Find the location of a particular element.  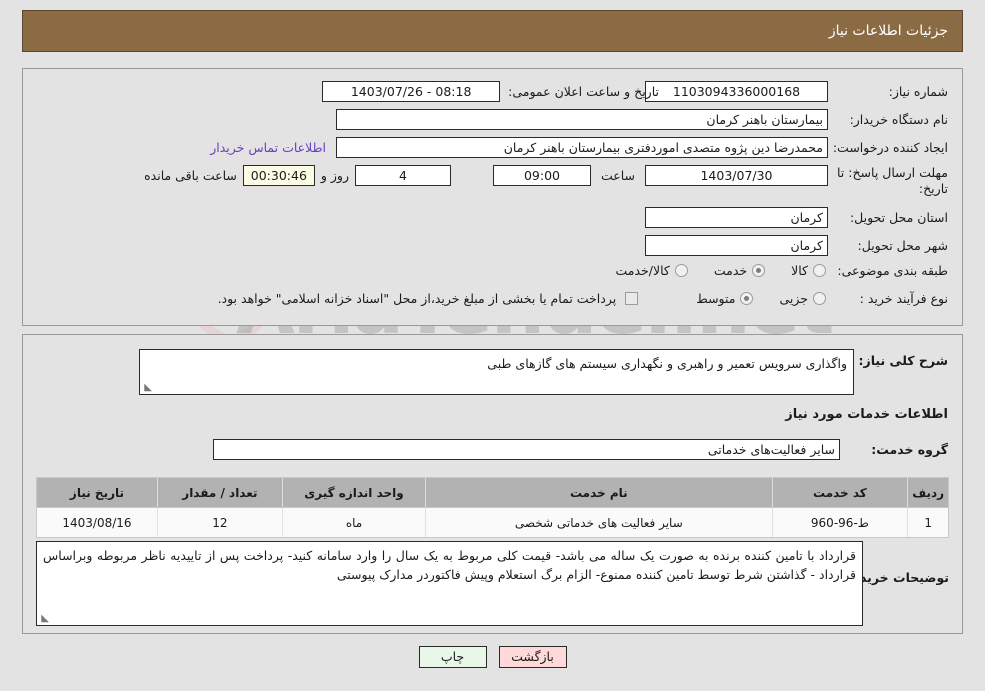

td-row-no: 1 is located at coordinates (927, 522).